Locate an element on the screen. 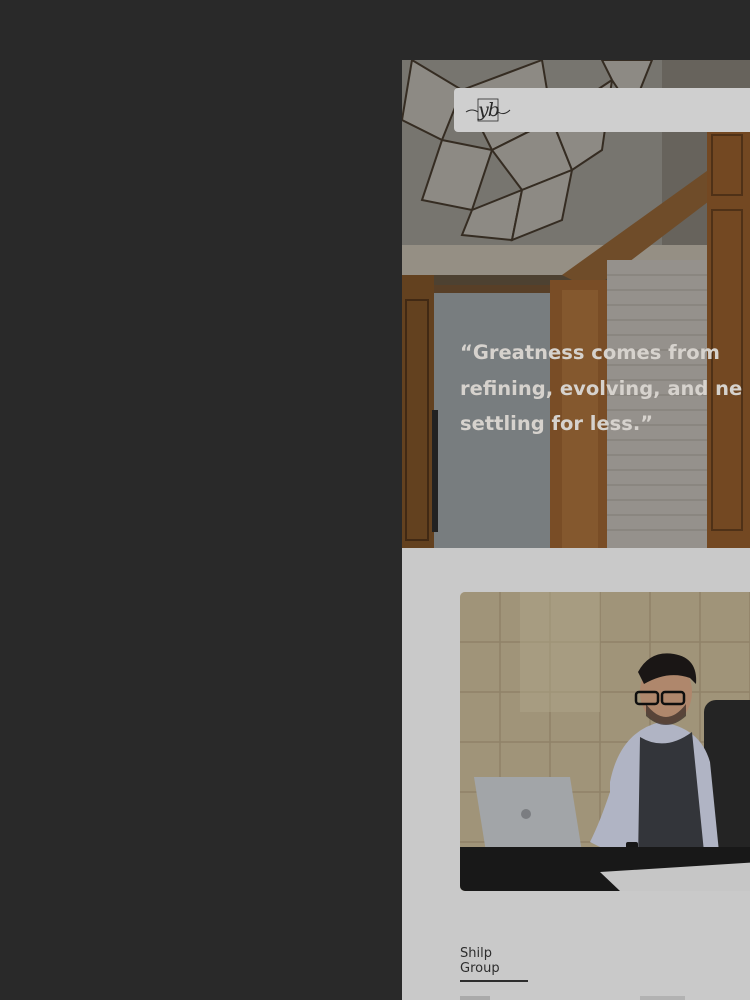 The height and width of the screenshot is (1000, 750). logo: yb is located at coordinates (488, 110).